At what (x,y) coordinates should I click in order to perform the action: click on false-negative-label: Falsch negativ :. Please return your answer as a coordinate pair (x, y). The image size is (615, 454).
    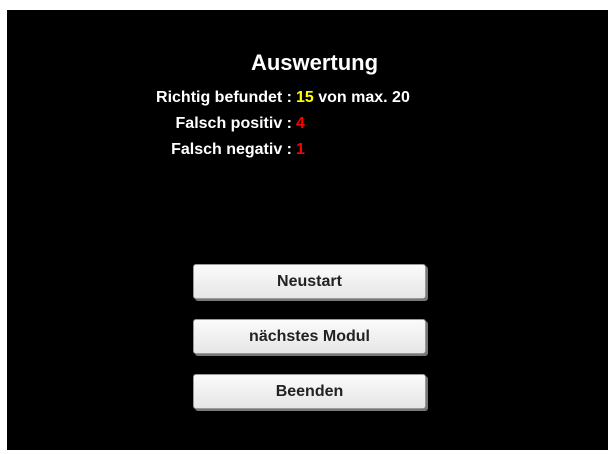
    Looking at the image, I should click on (231, 149).